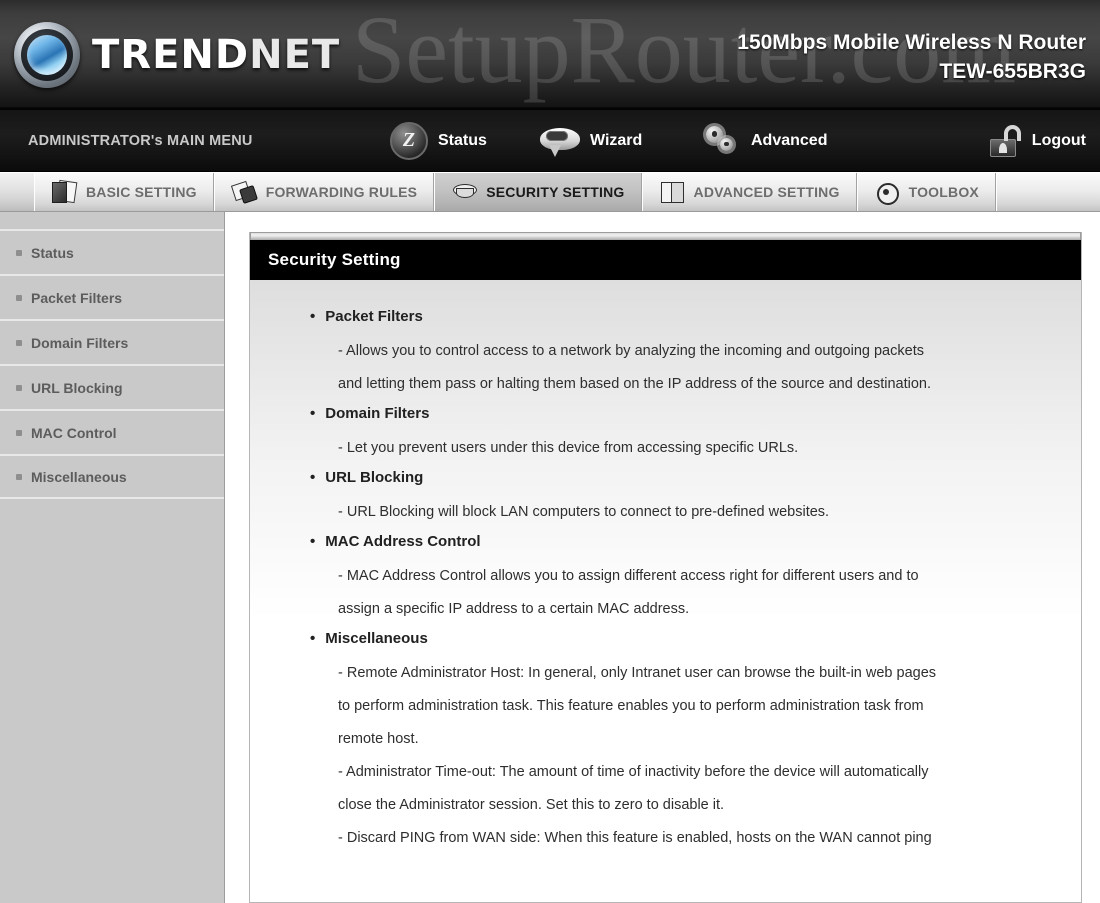 This screenshot has height=903, width=1100. I want to click on sidebar-item-domain-filters: Domain Filters, so click(112, 341).